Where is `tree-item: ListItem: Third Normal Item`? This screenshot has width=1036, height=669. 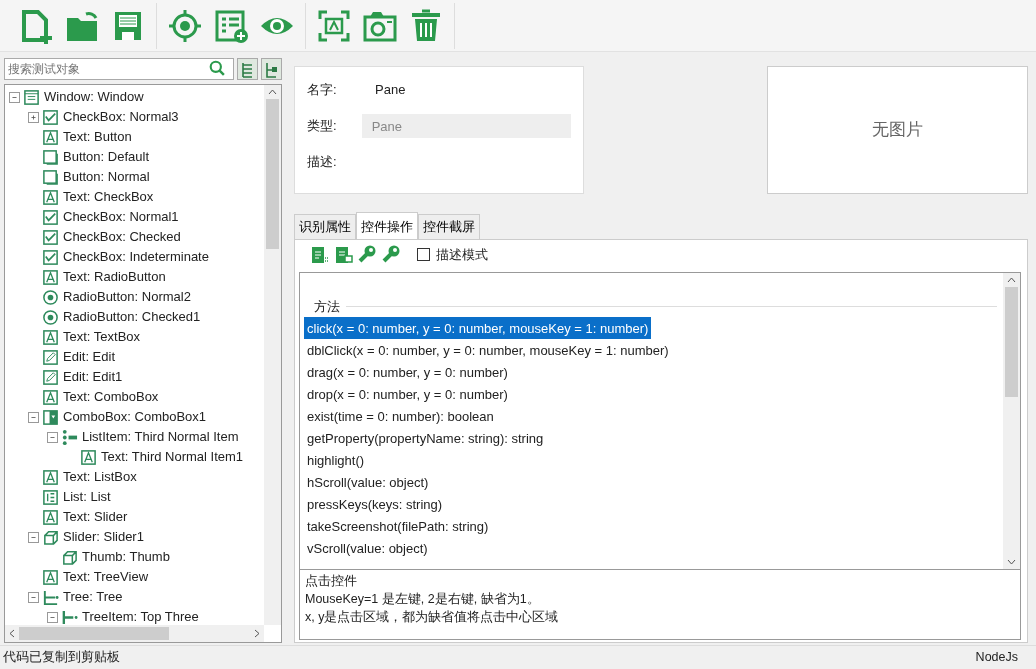 tree-item: ListItem: Third Normal Item is located at coordinates (160, 437).